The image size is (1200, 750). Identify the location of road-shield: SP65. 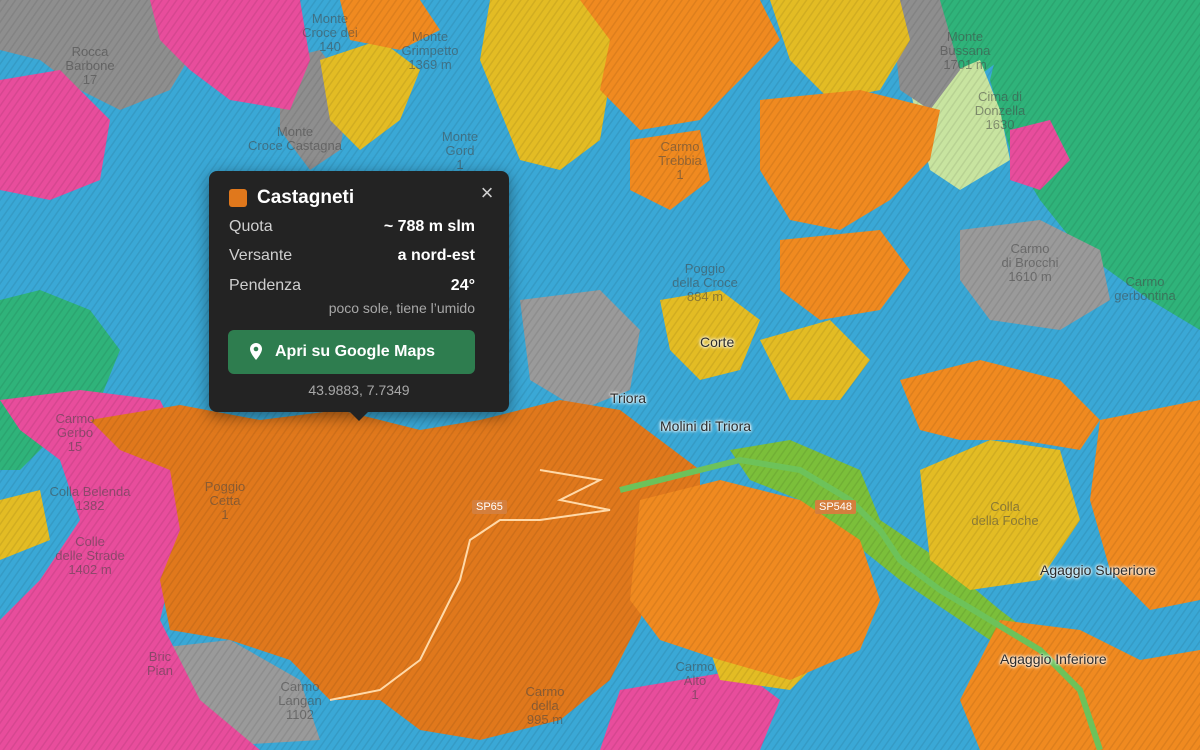
(489, 507).